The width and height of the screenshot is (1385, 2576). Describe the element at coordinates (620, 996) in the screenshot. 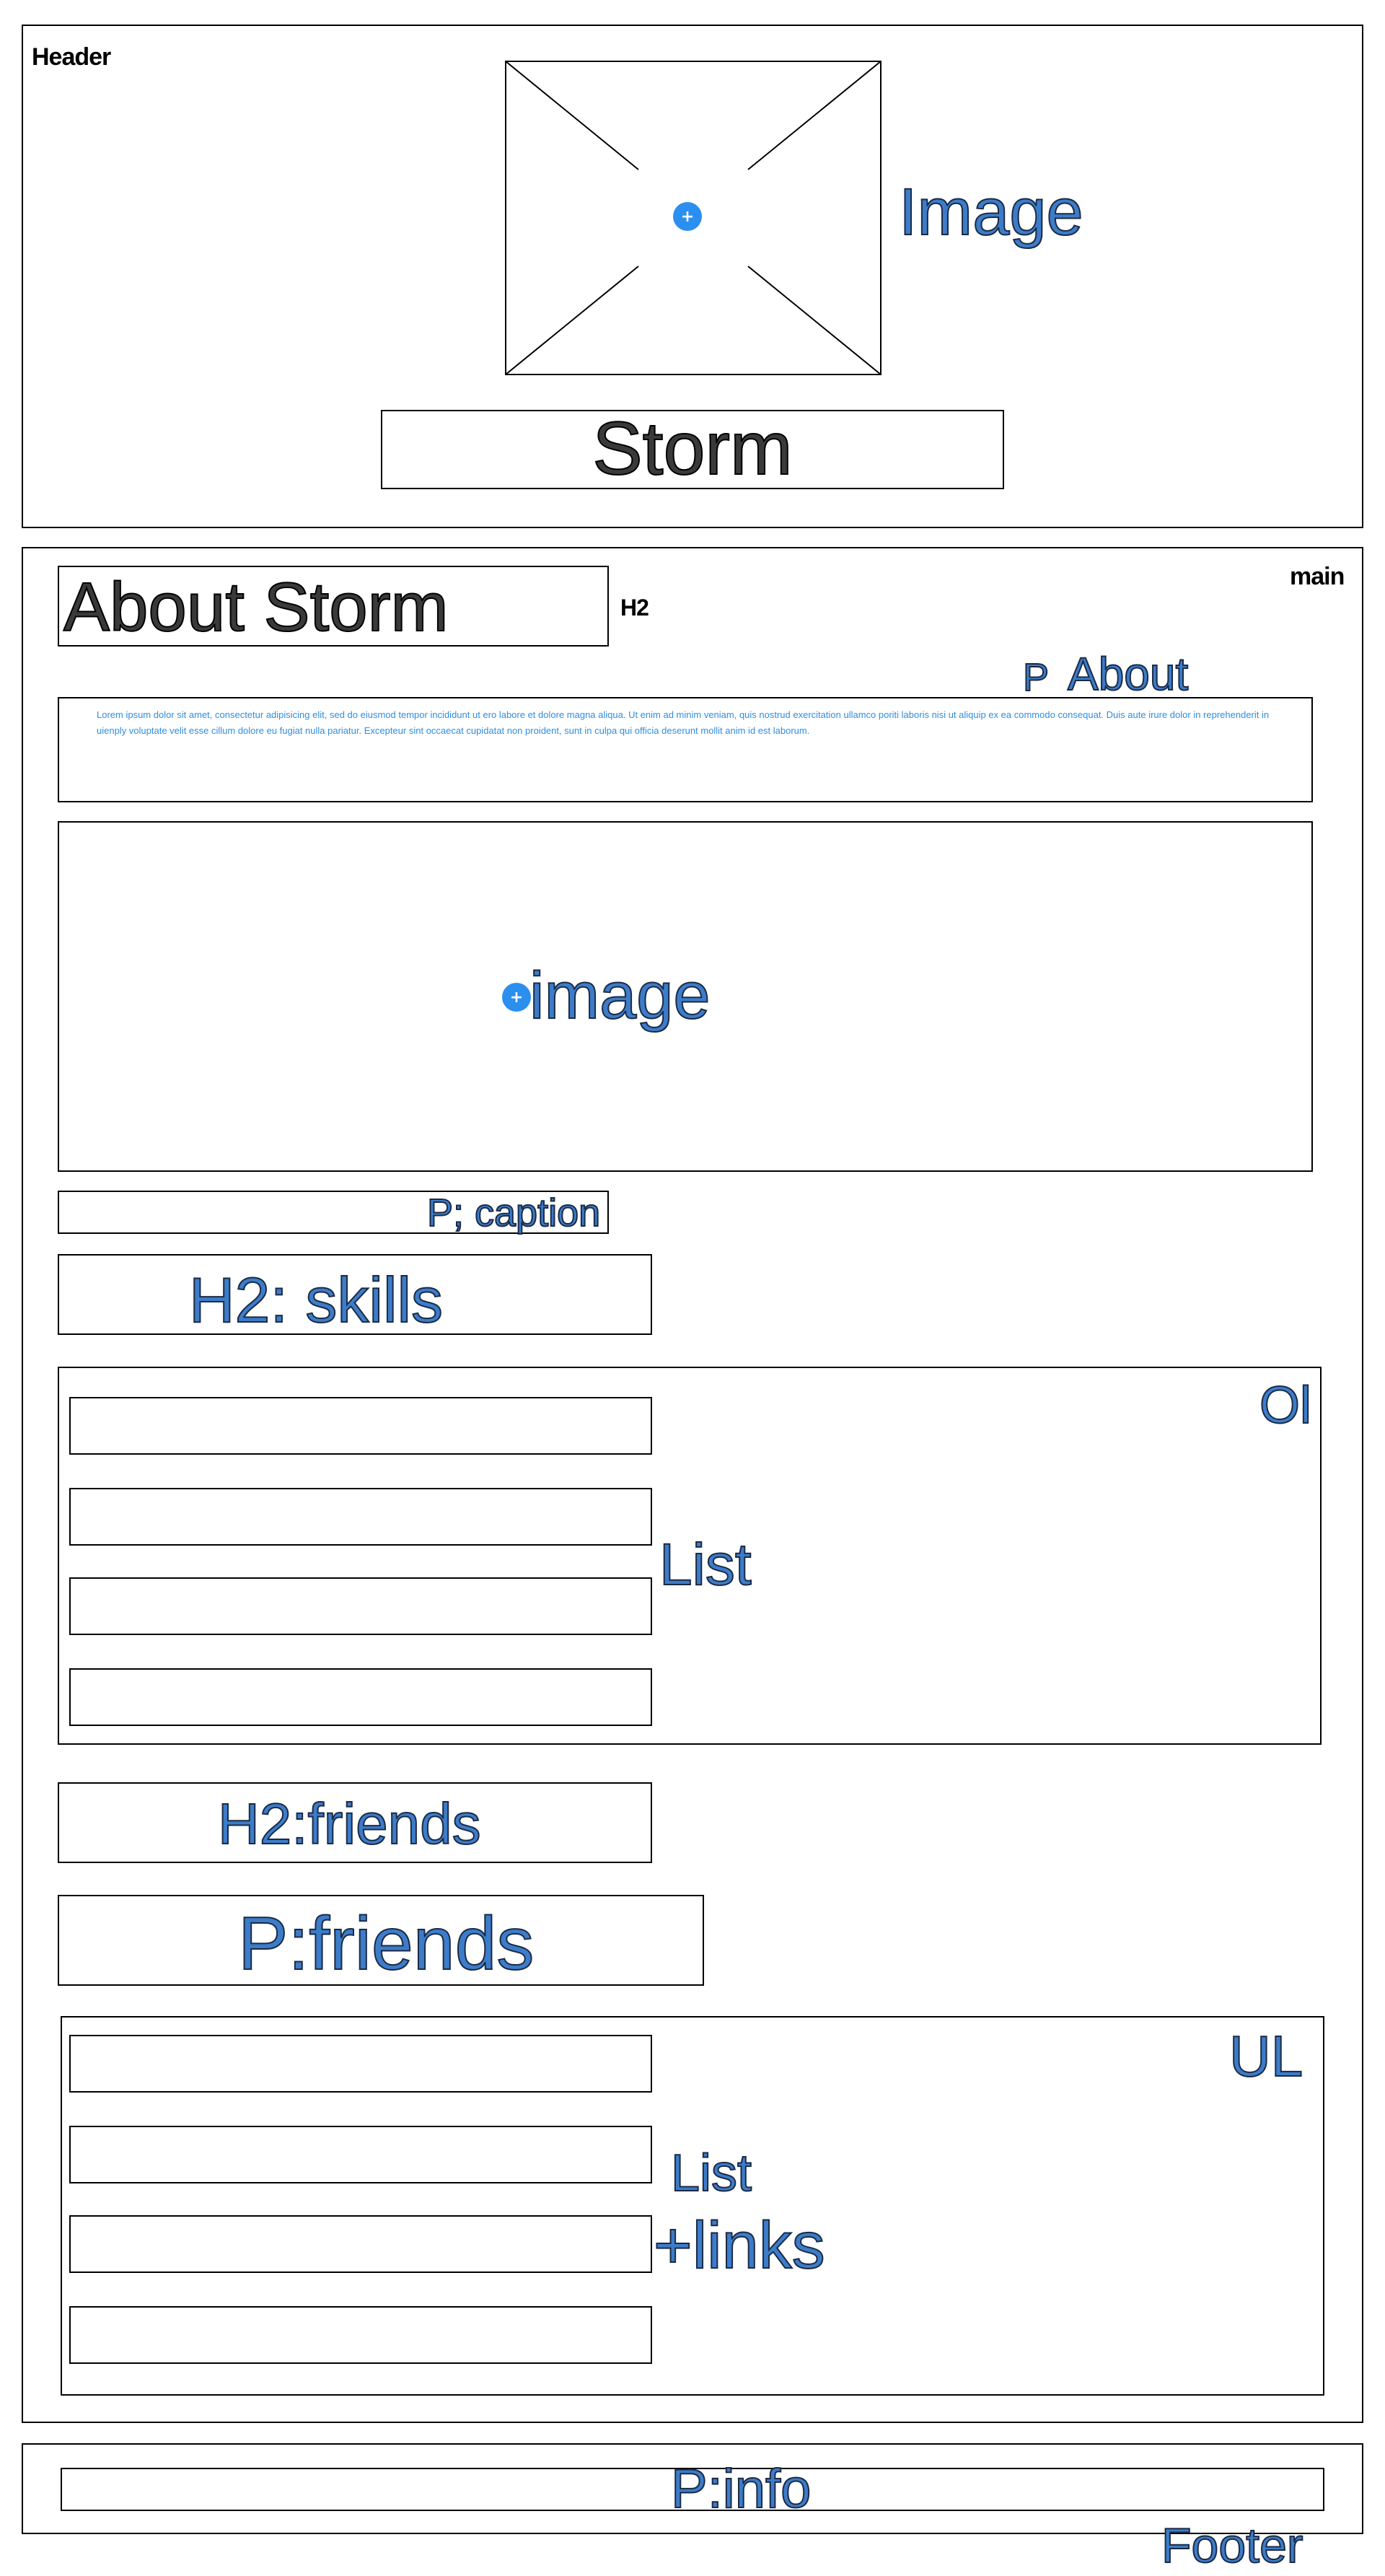

I see `main-image-label: image` at that location.